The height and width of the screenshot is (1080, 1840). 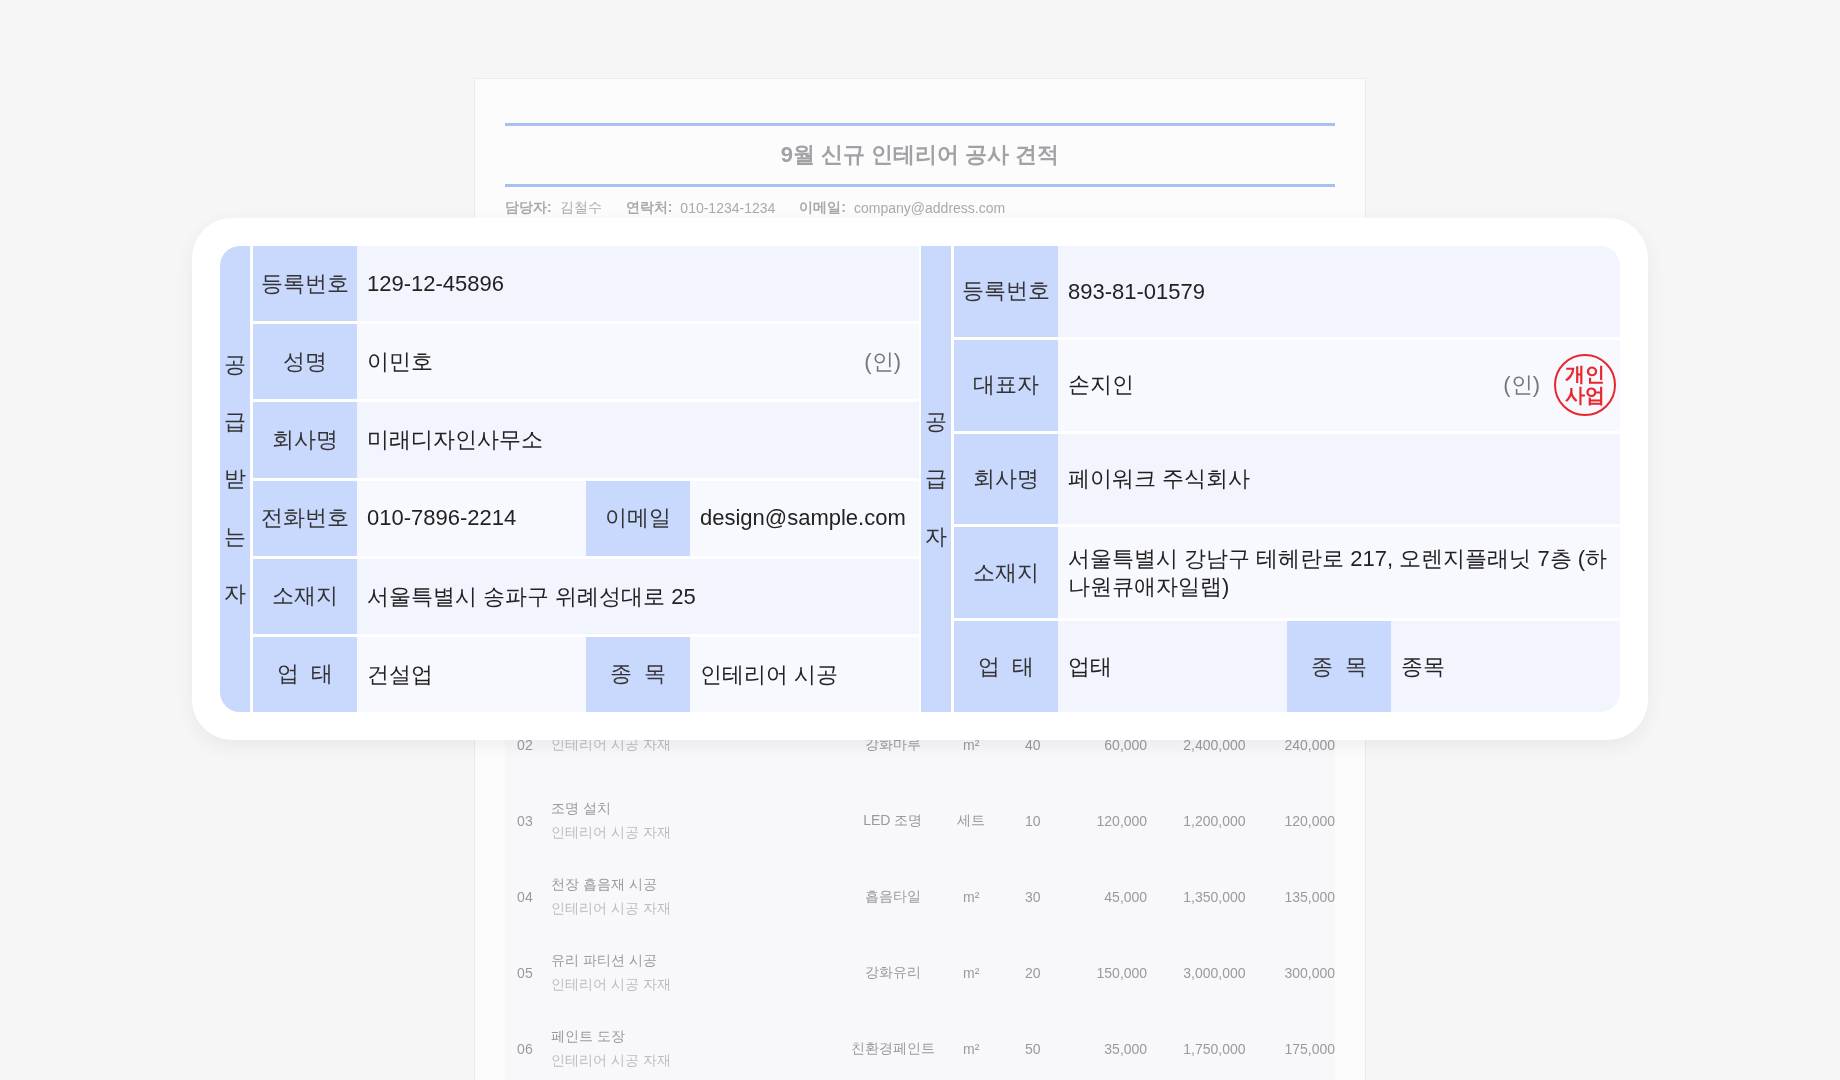 What do you see at coordinates (728, 207) in the screenshot?
I see `meta-value: 010-1234-1234` at bounding box center [728, 207].